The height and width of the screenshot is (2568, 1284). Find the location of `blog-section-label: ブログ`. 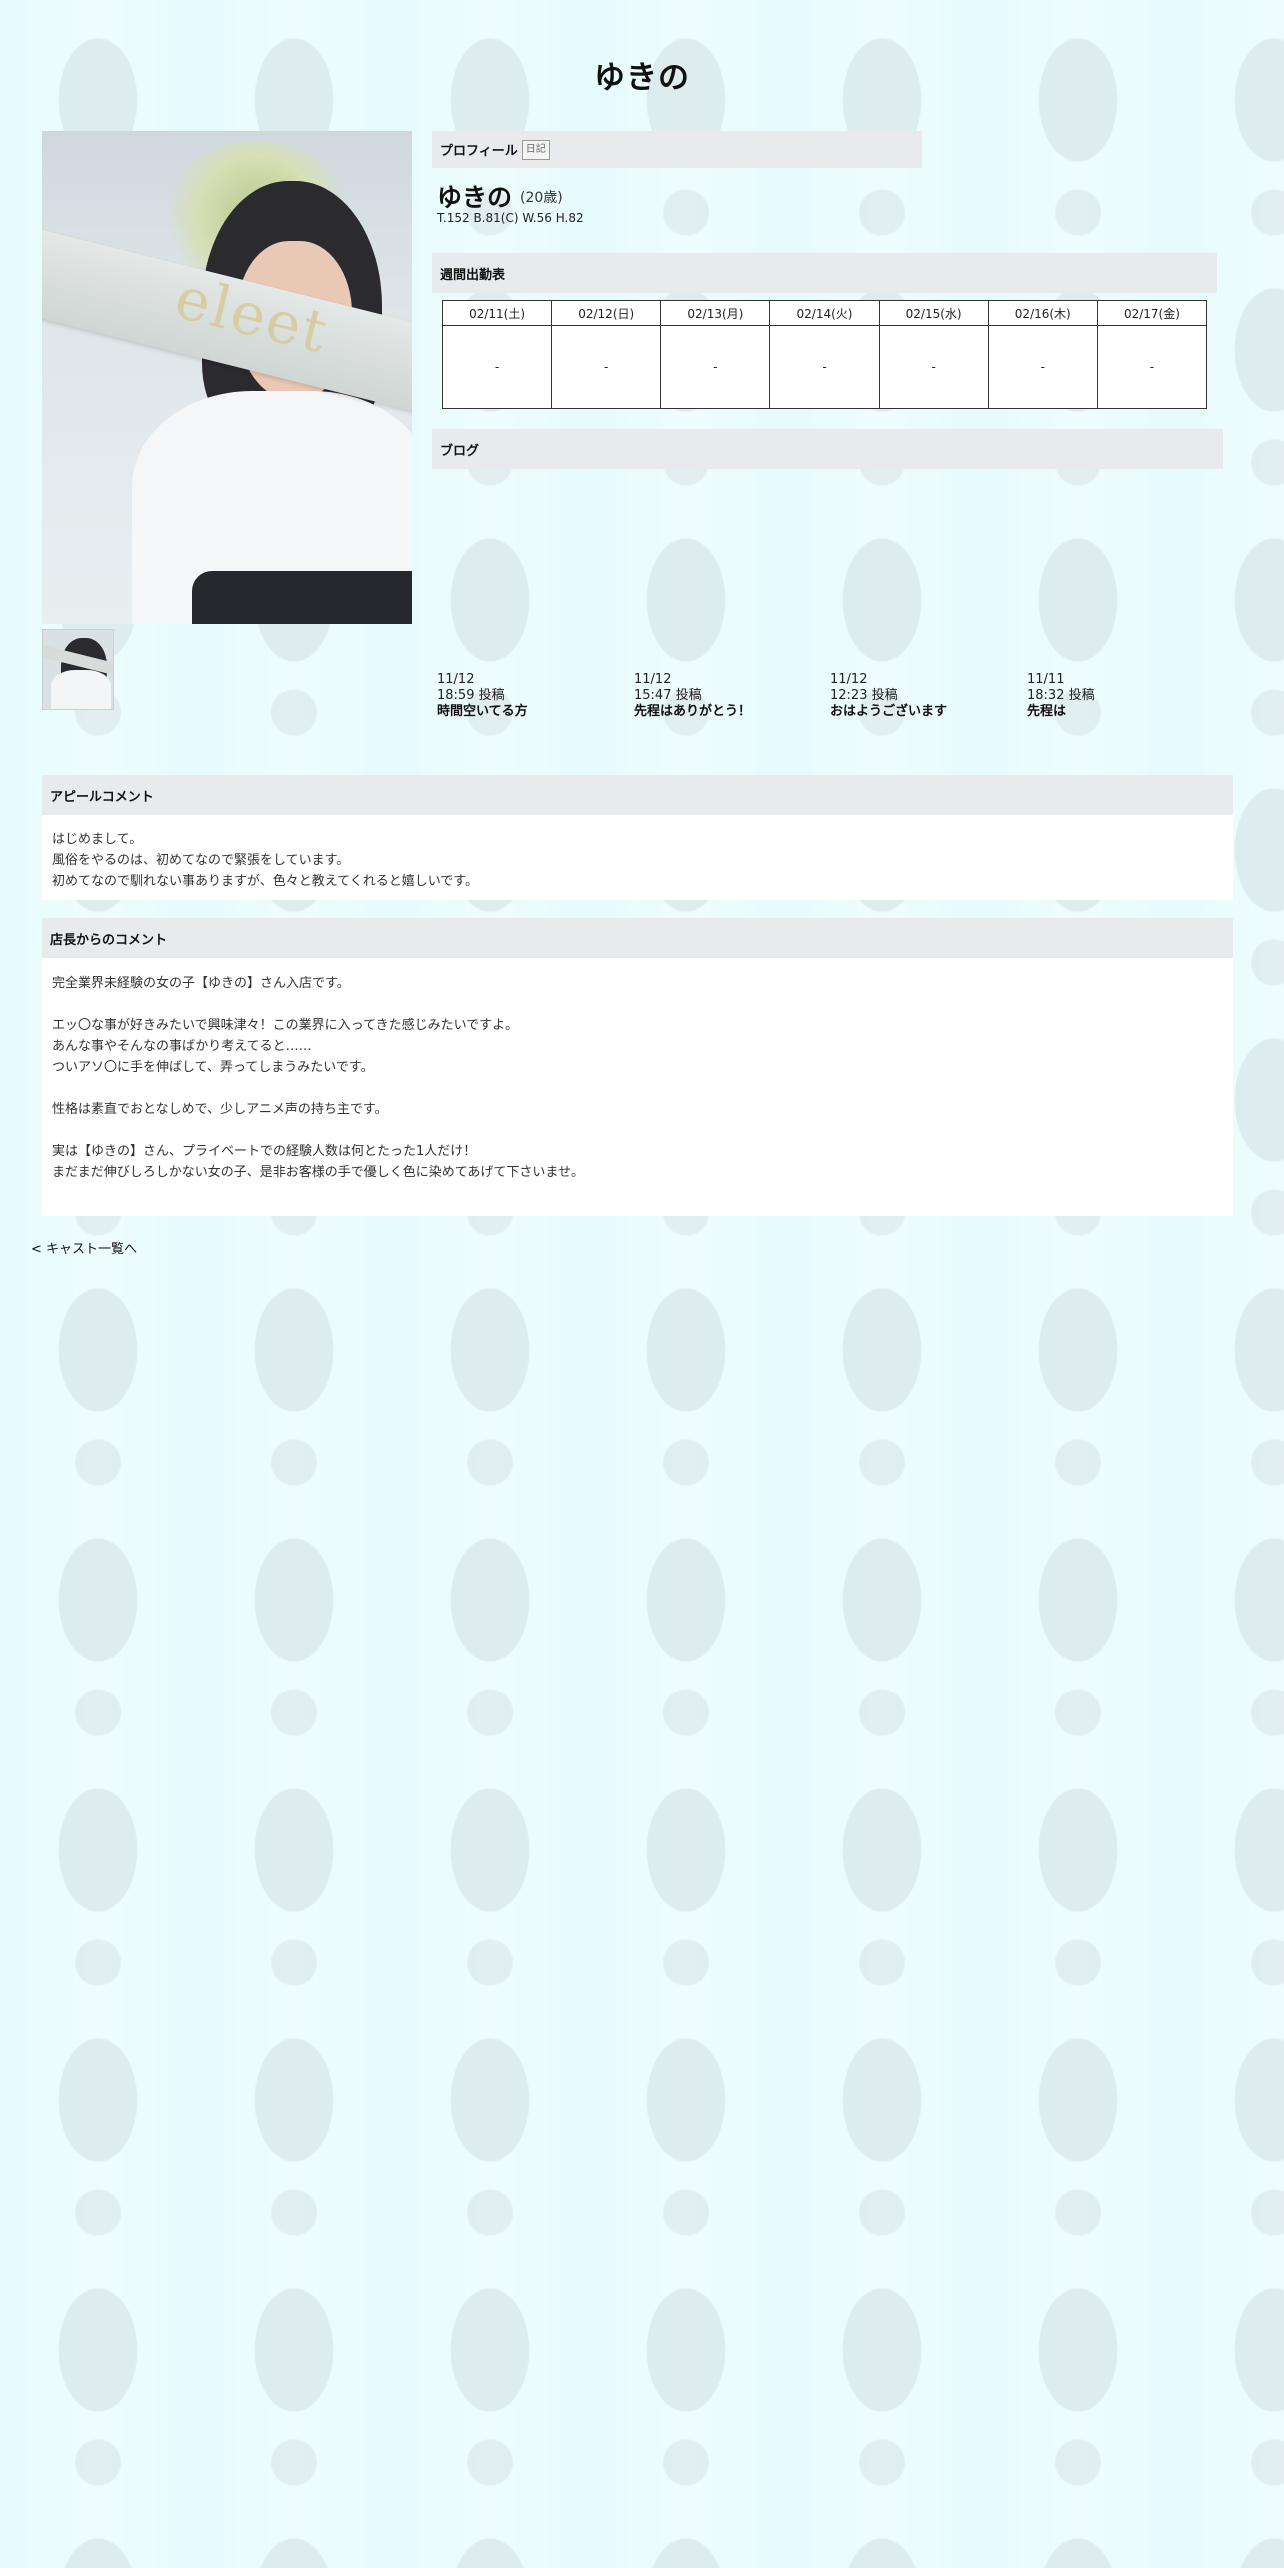

blog-section-label: ブログ is located at coordinates (460, 451).